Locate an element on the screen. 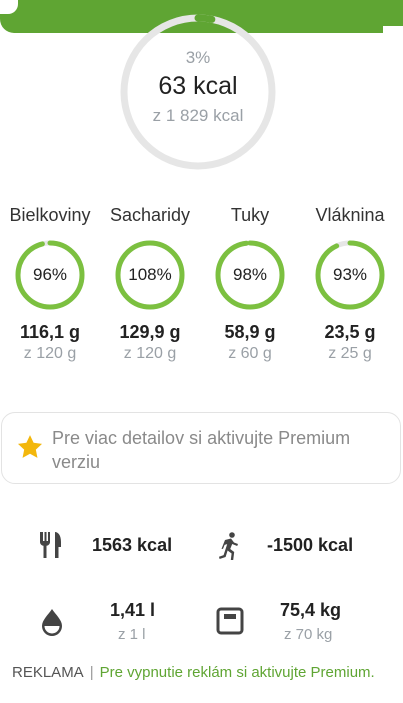 This screenshot has width=403, height=703. calorie-value: 63 kcal is located at coordinates (198, 86).